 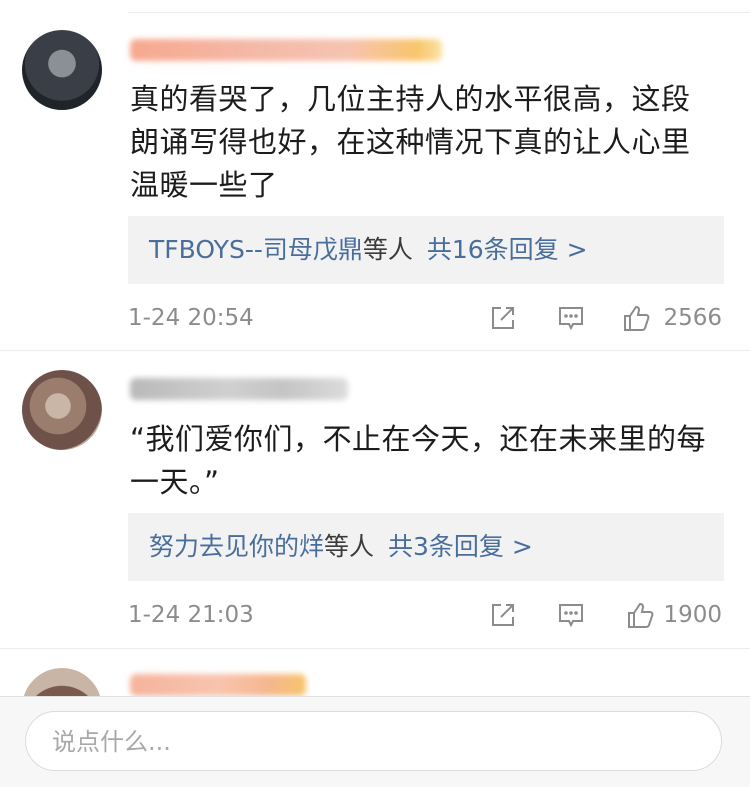 I want to click on top-divider, so click(x=439, y=12).